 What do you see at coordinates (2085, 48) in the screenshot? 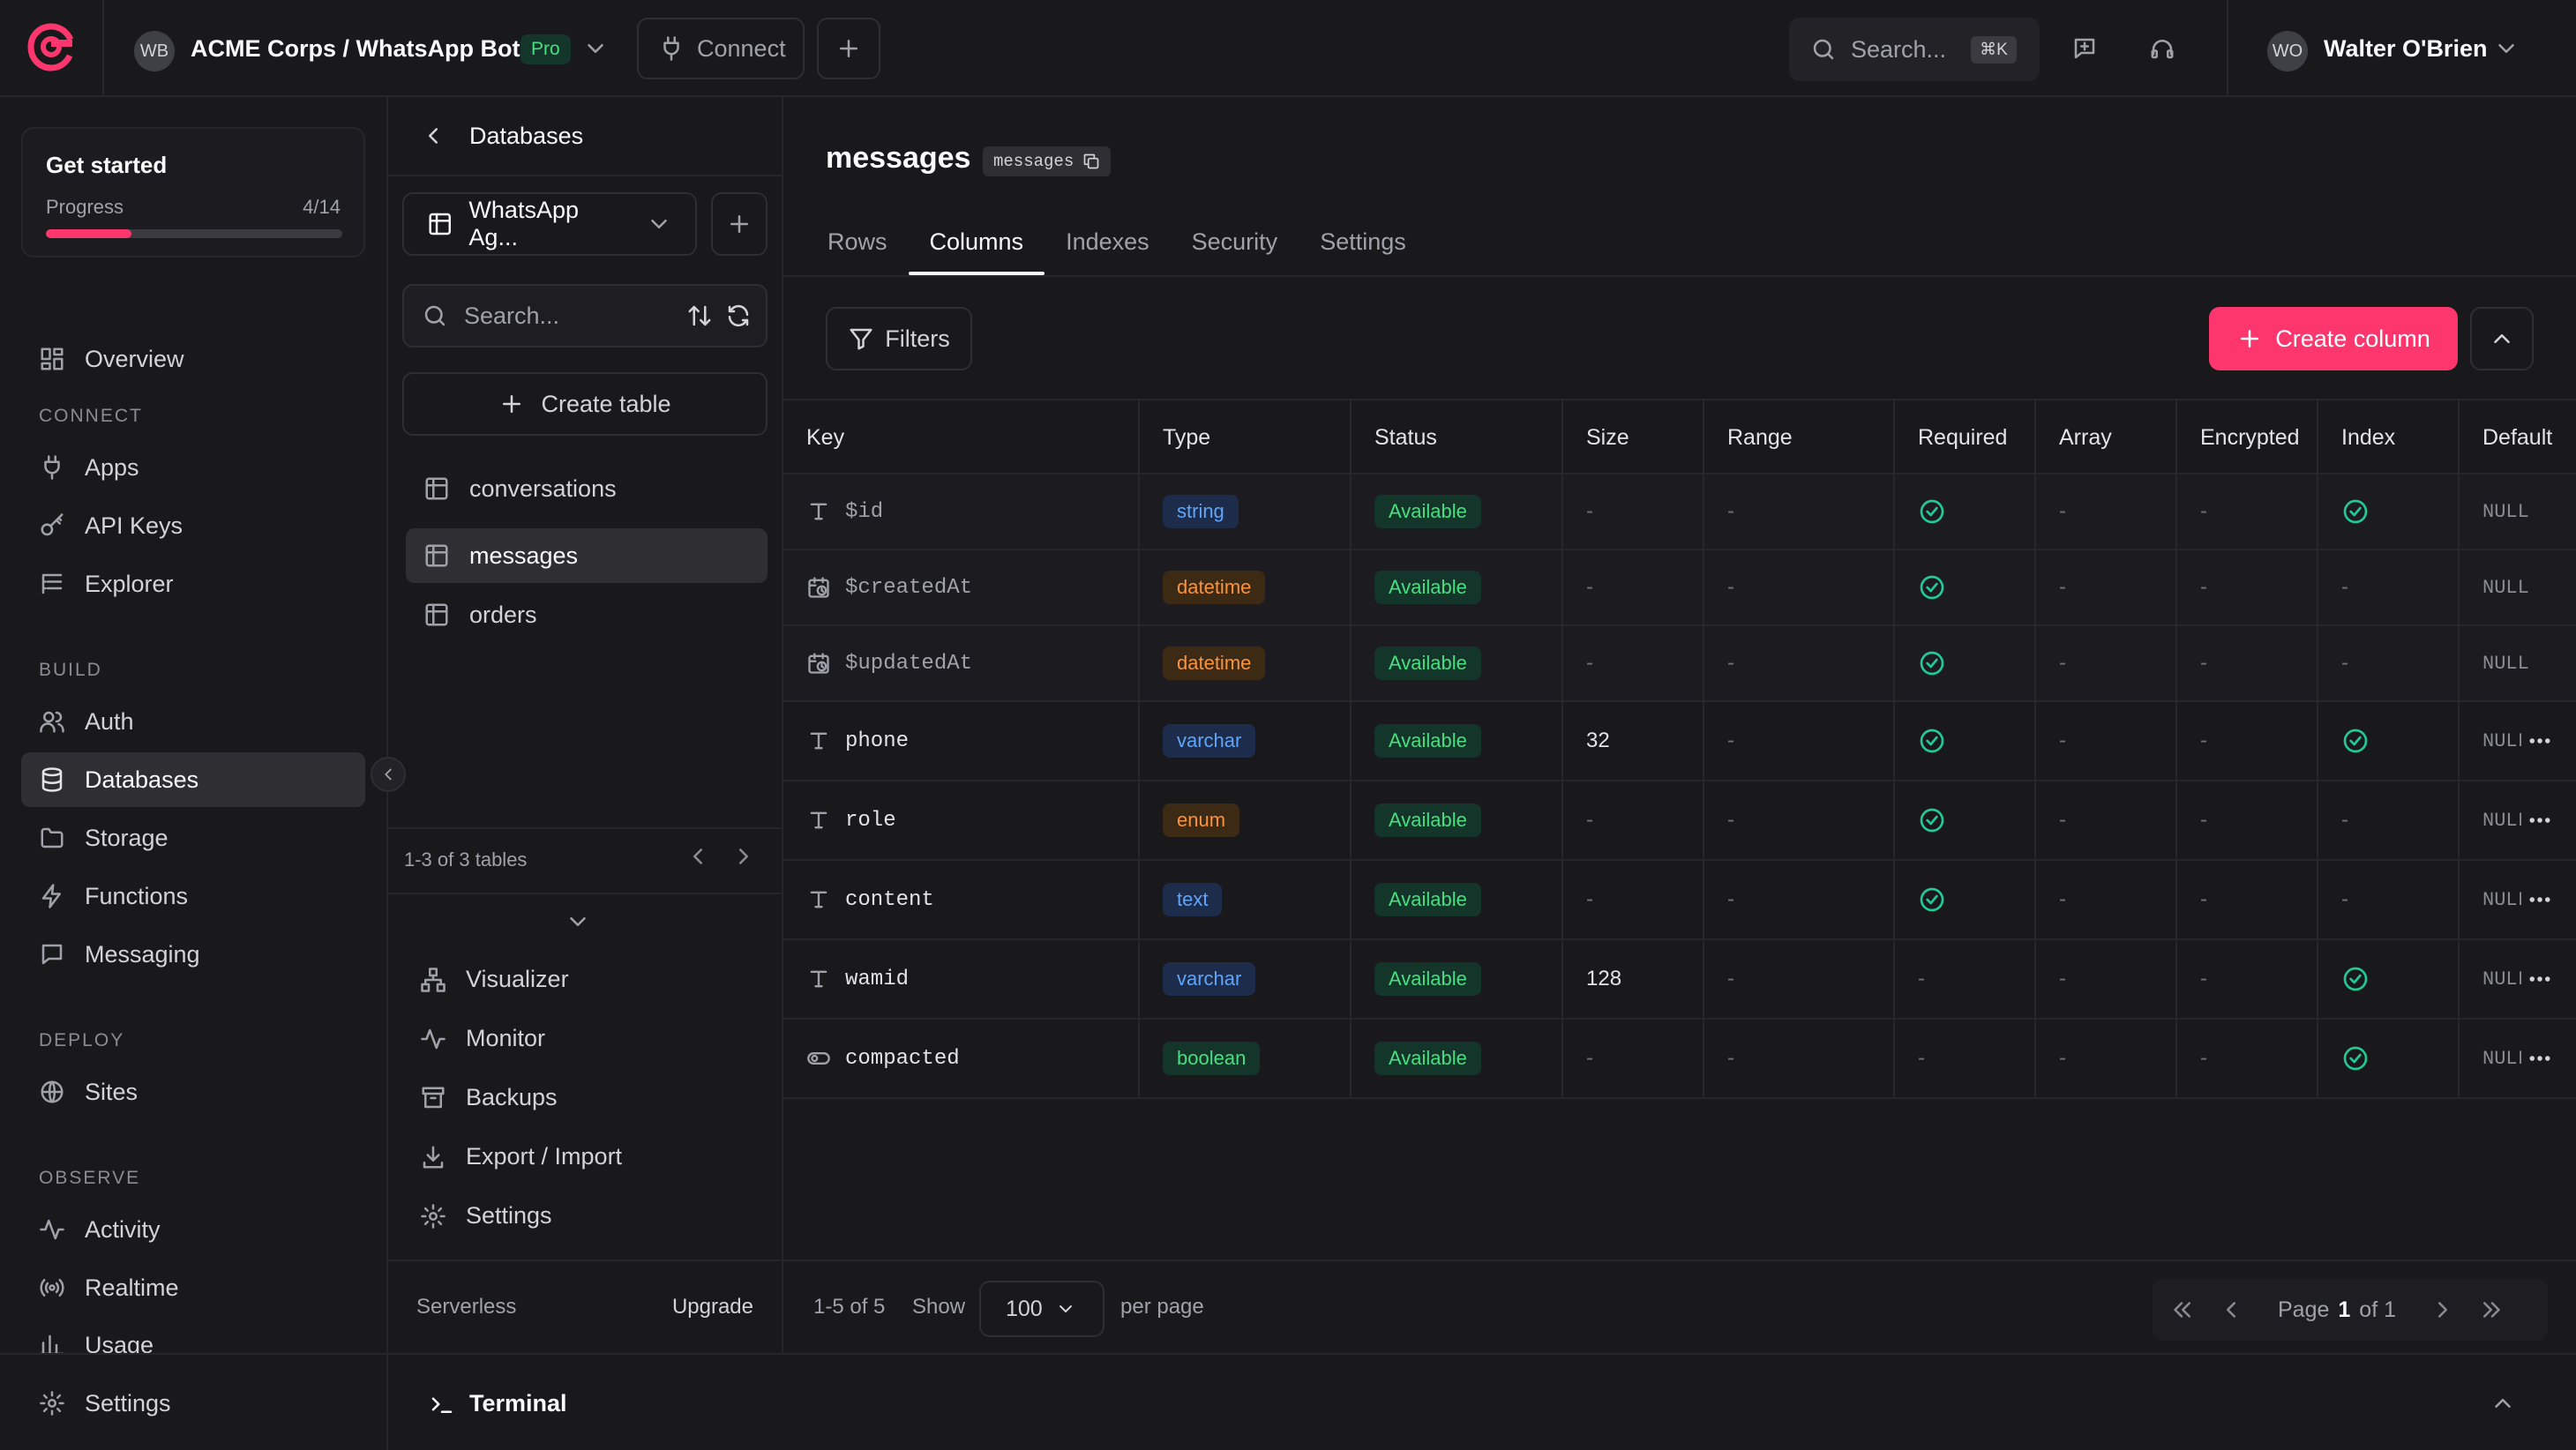
I see `feedback-icon` at bounding box center [2085, 48].